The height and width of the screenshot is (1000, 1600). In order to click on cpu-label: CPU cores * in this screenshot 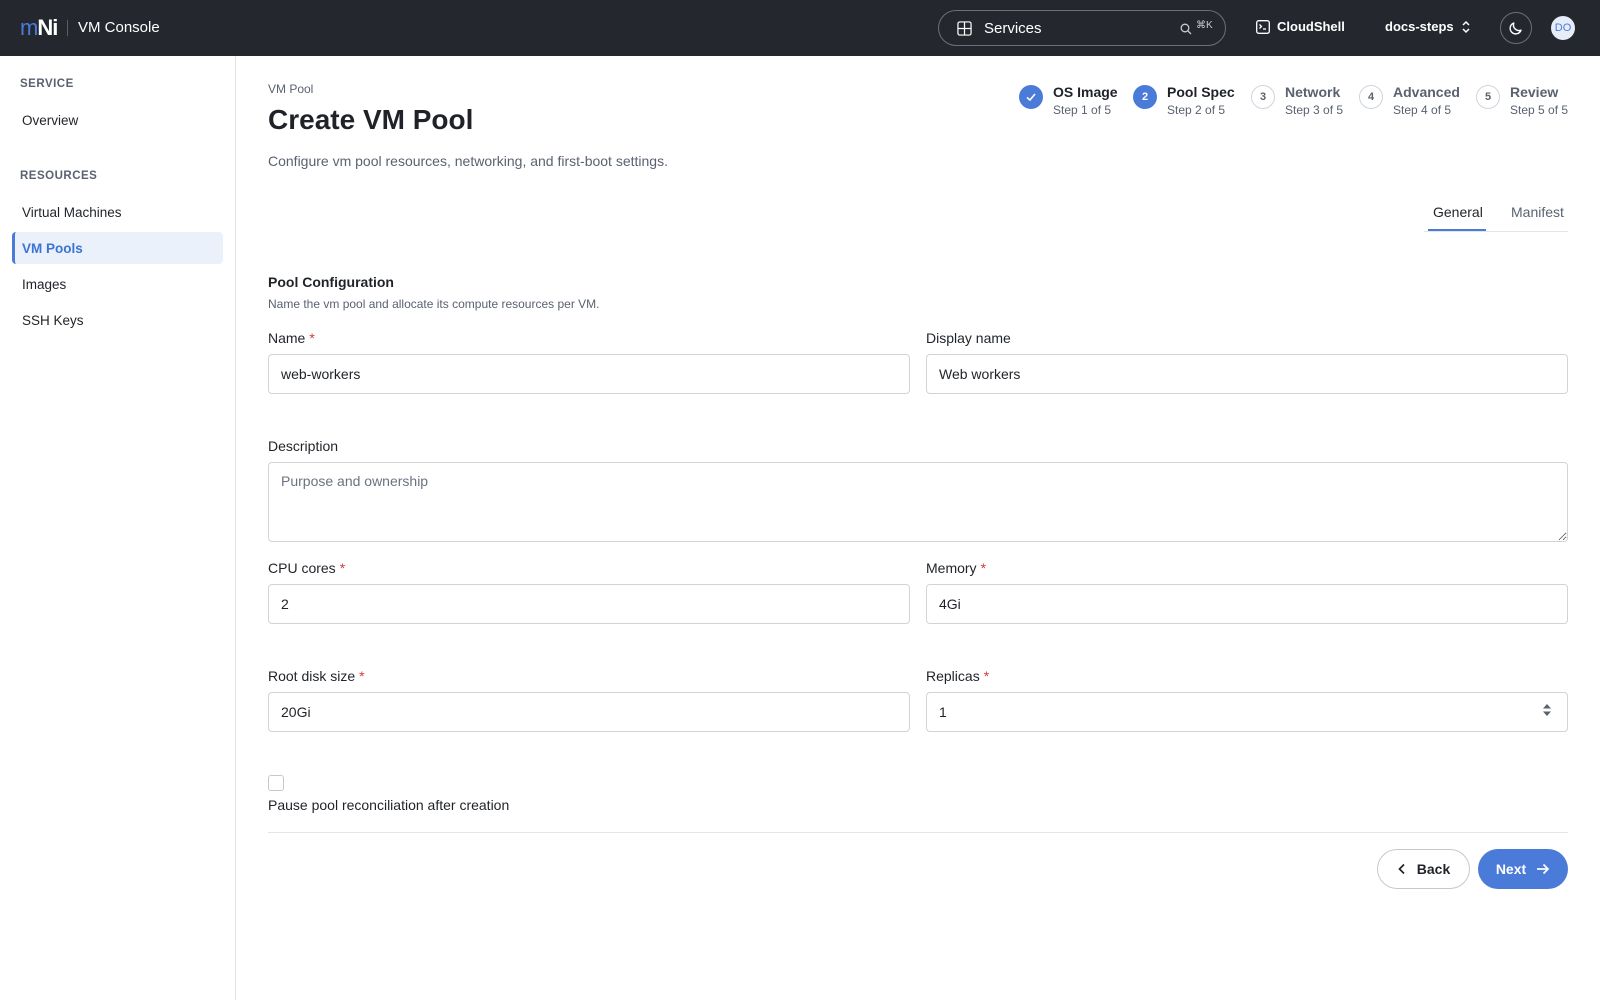, I will do `click(306, 568)`.